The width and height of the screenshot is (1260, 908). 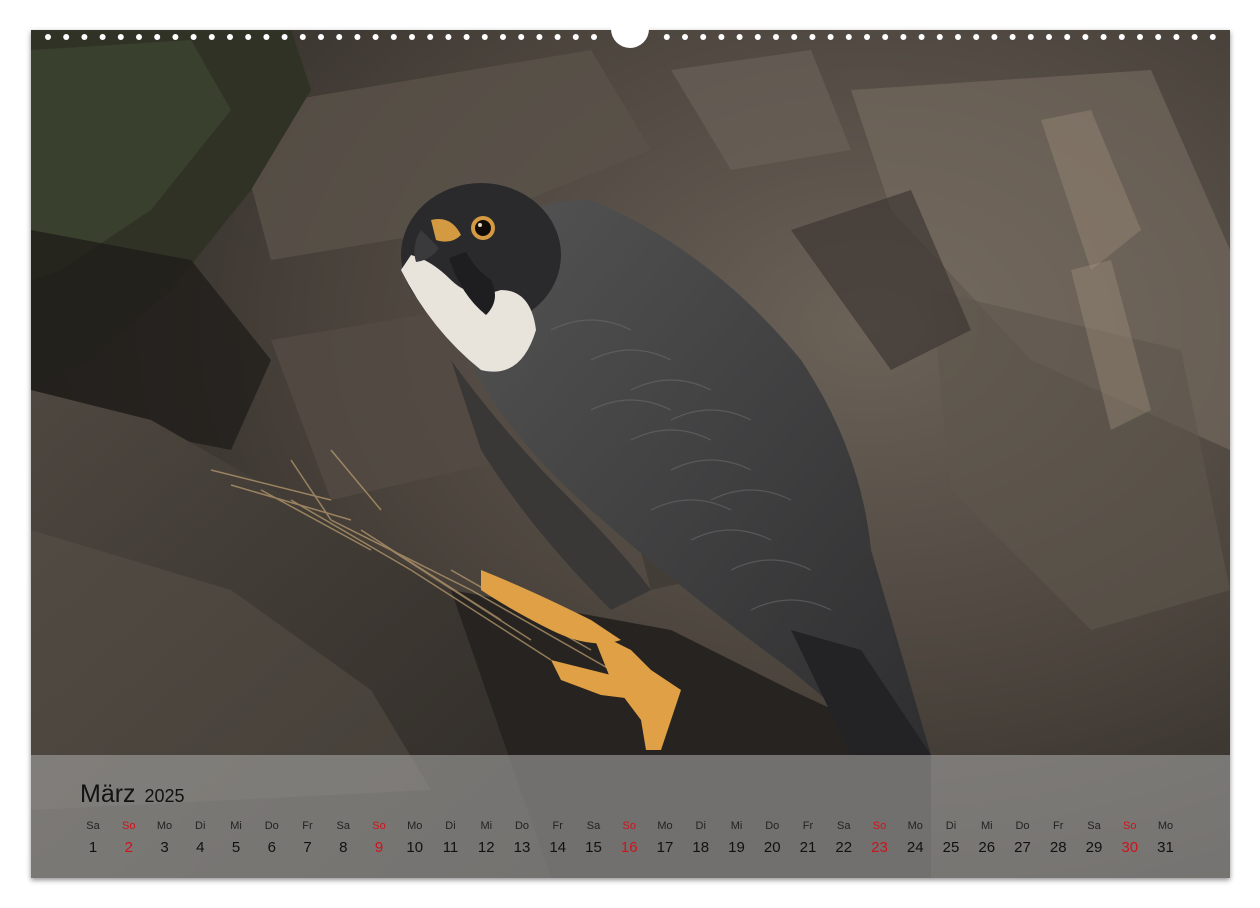 I want to click on day-cell: Fr 28, so click(x=1058, y=838).